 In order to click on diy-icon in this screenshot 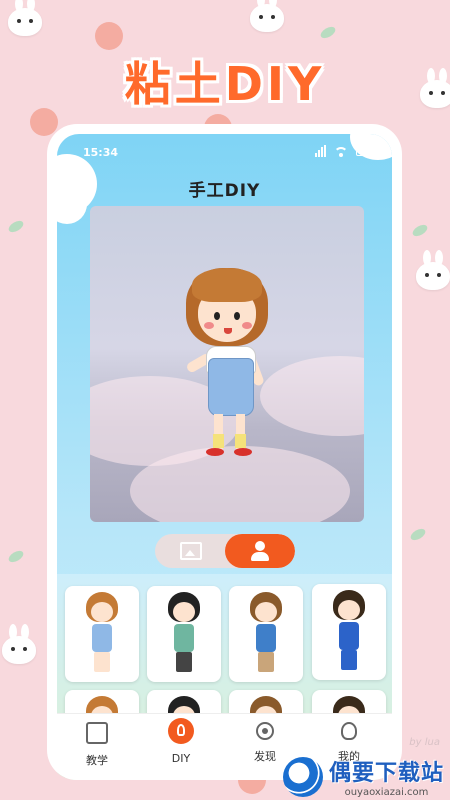, I will do `click(181, 731)`.